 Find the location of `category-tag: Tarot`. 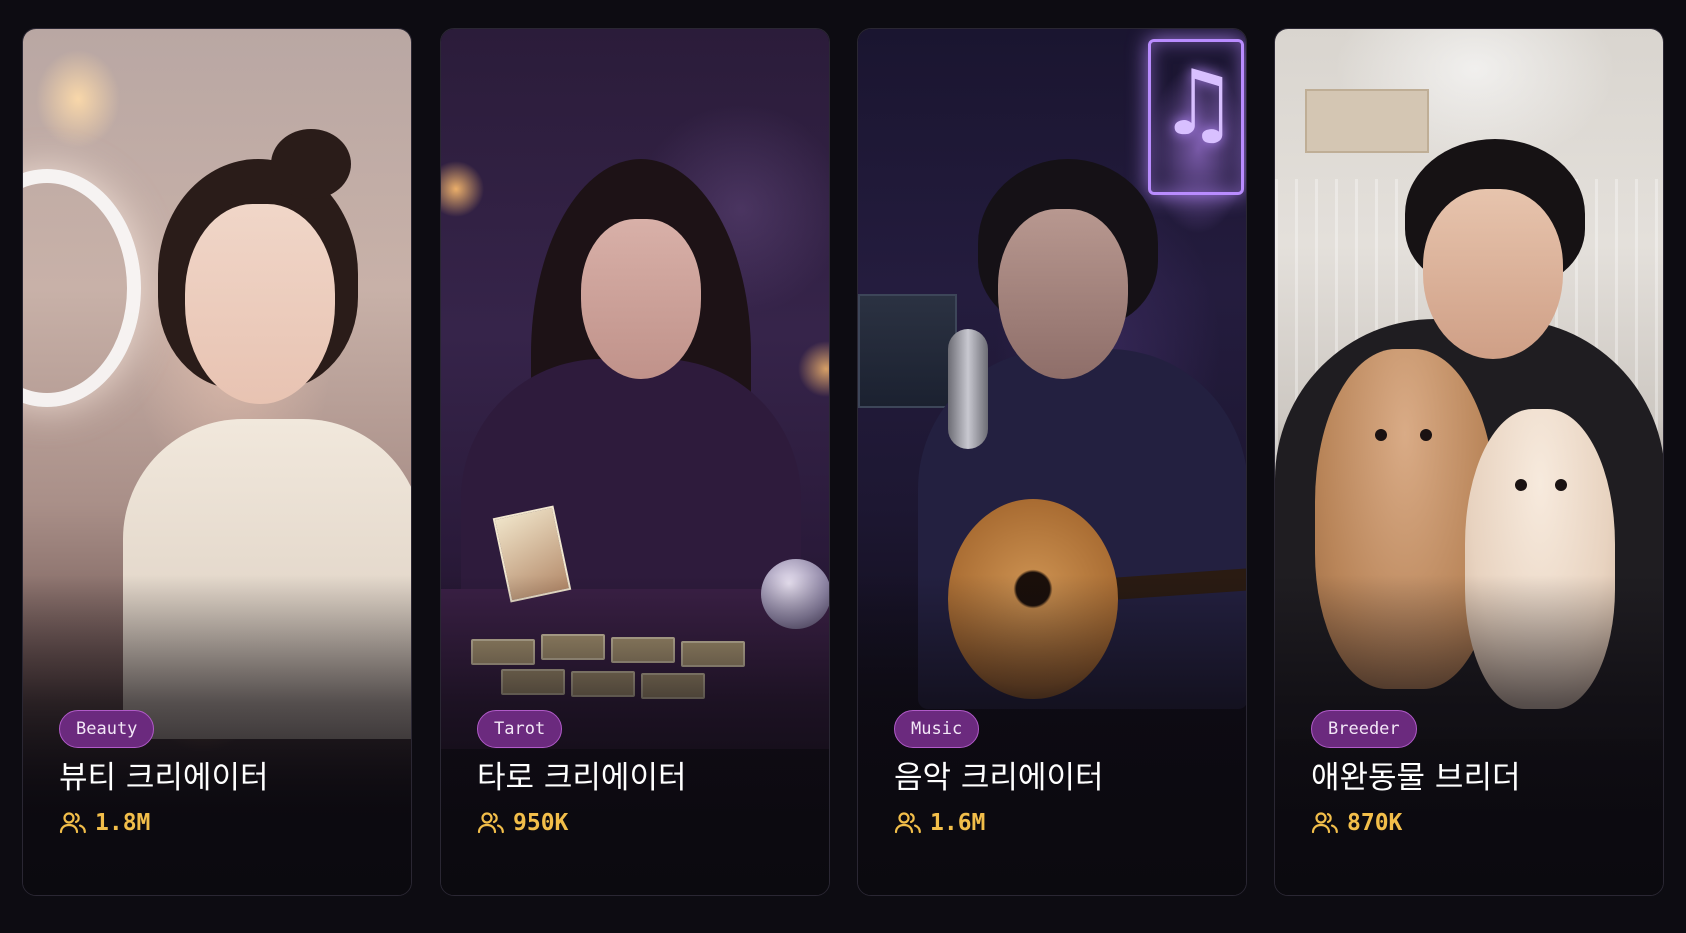

category-tag: Tarot is located at coordinates (520, 729).